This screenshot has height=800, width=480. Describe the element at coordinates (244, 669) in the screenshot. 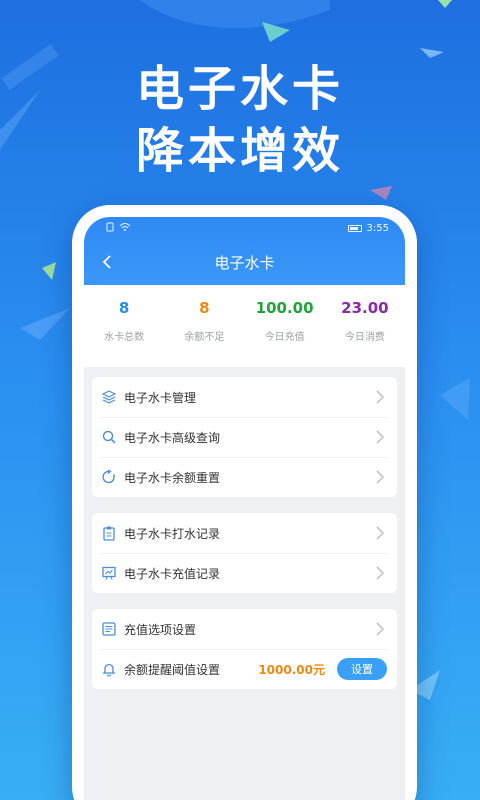

I see `menu-item-balance-threshold: 余额提醒阈值设置 1000.00元 设置` at that location.